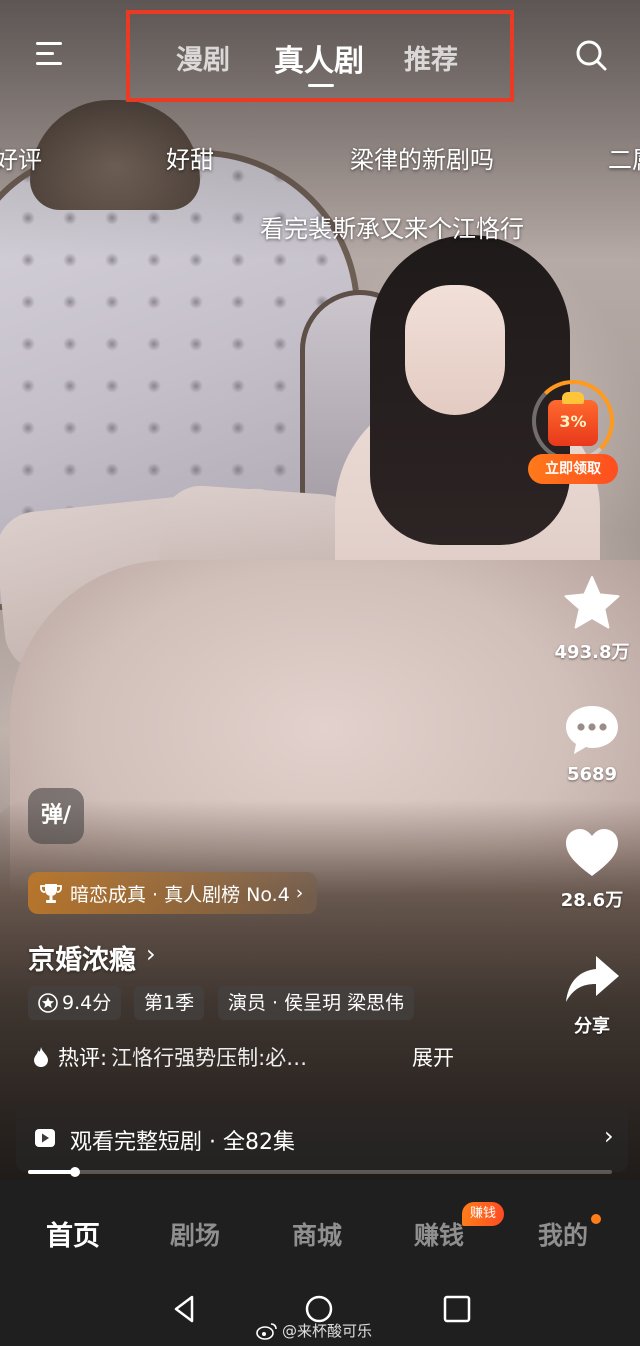 The width and height of the screenshot is (640, 1346). Describe the element at coordinates (596, 1219) in the screenshot. I see `notification-dot` at that location.